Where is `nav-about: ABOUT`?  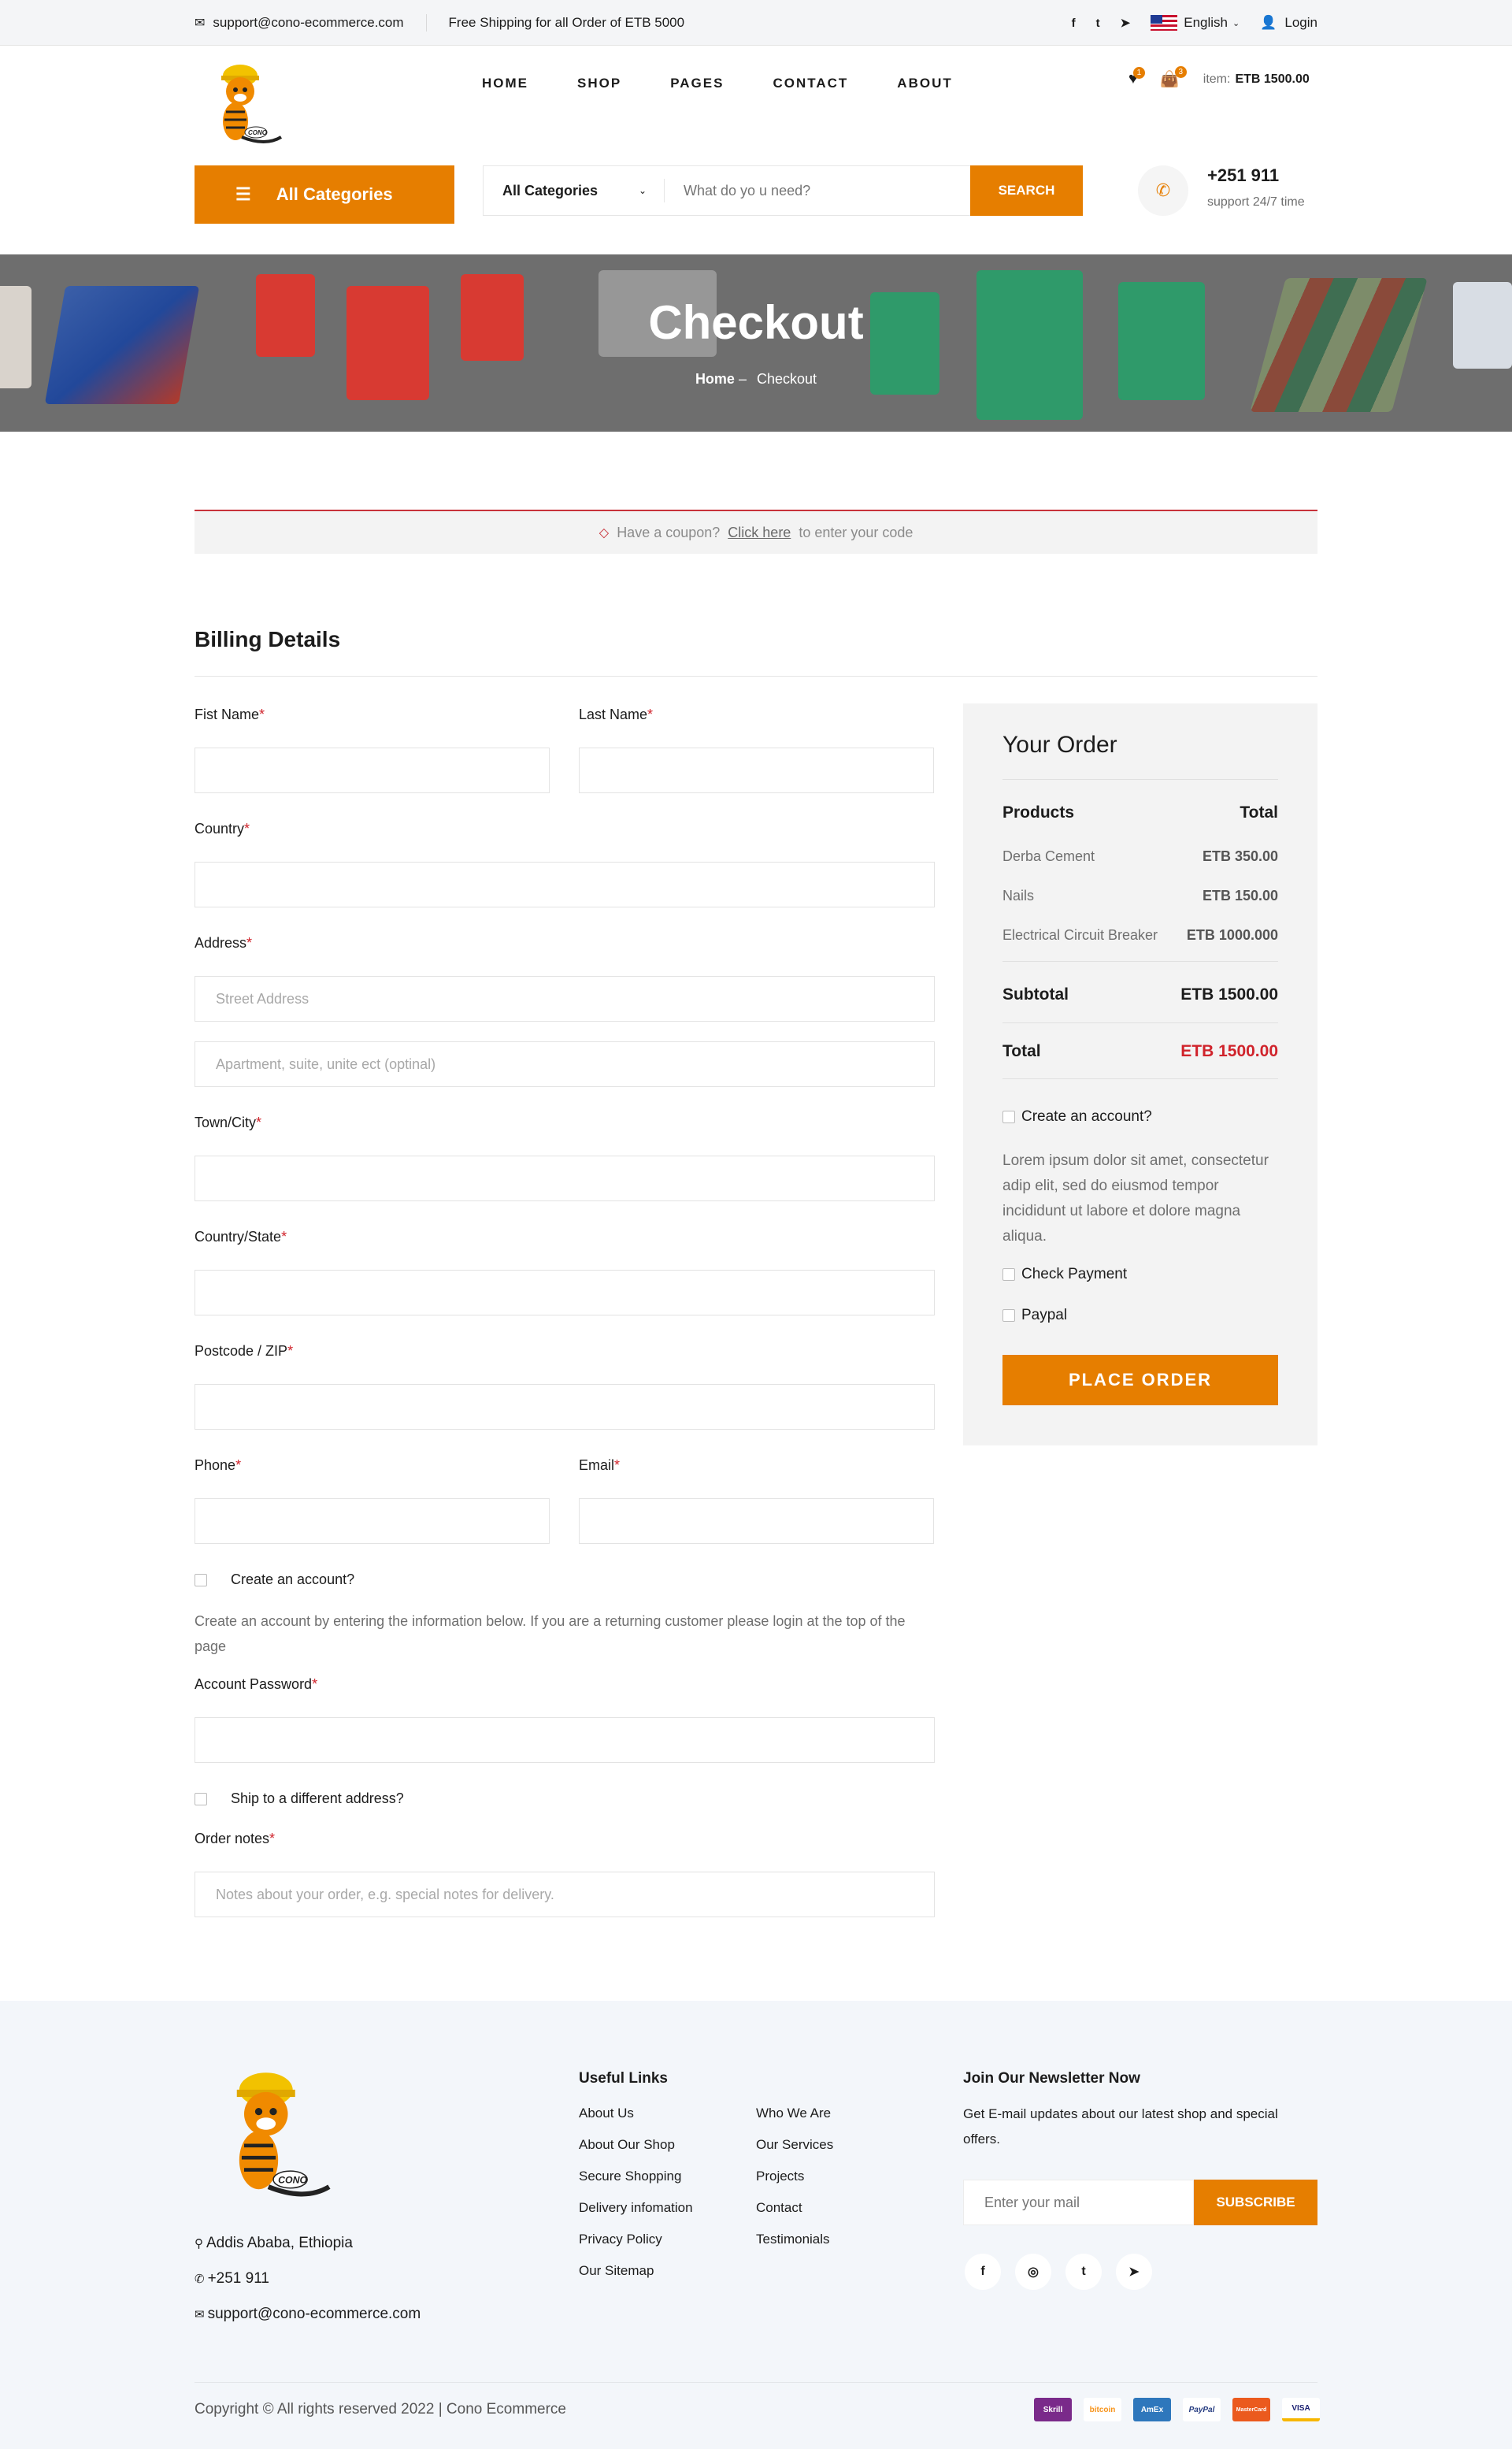
nav-about: ABOUT is located at coordinates (924, 83).